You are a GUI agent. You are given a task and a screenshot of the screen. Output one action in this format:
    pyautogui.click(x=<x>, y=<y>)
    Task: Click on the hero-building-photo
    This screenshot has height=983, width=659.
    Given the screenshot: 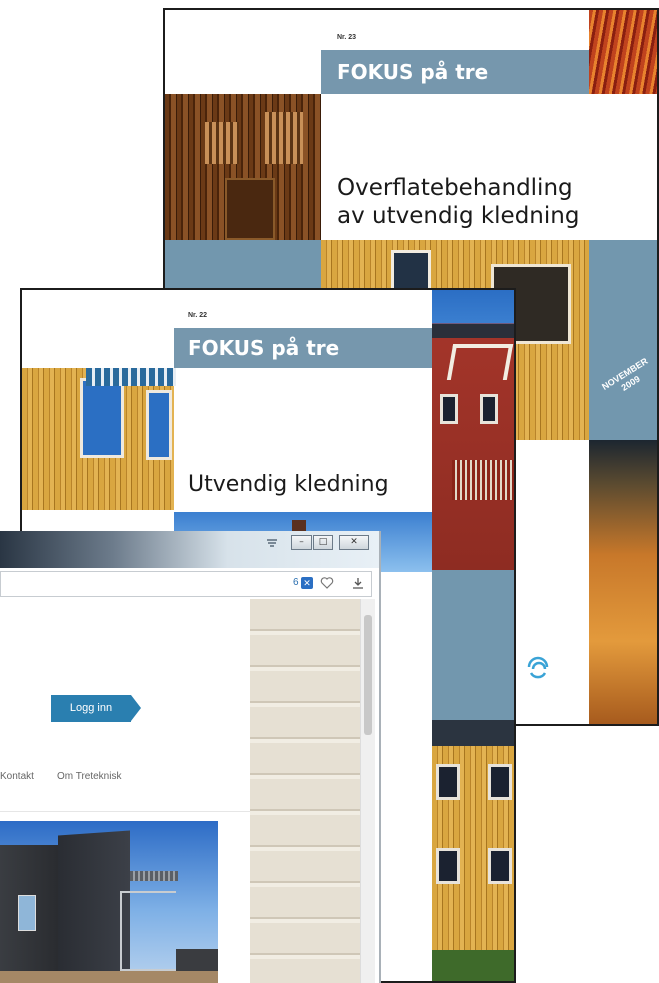 What is the action you would take?
    pyautogui.click(x=109, y=902)
    